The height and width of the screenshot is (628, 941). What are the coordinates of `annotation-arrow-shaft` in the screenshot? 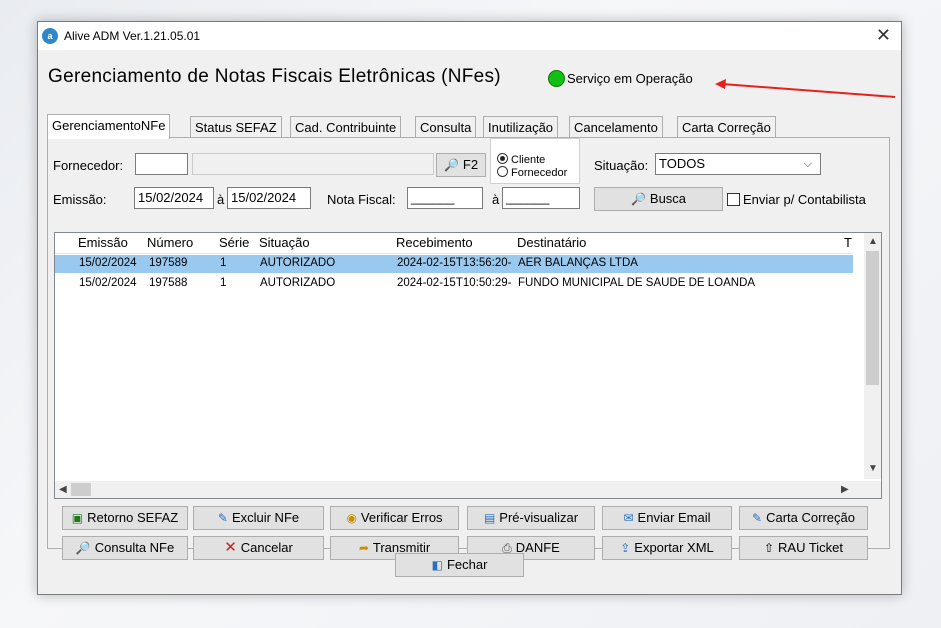 It's located at (808, 90).